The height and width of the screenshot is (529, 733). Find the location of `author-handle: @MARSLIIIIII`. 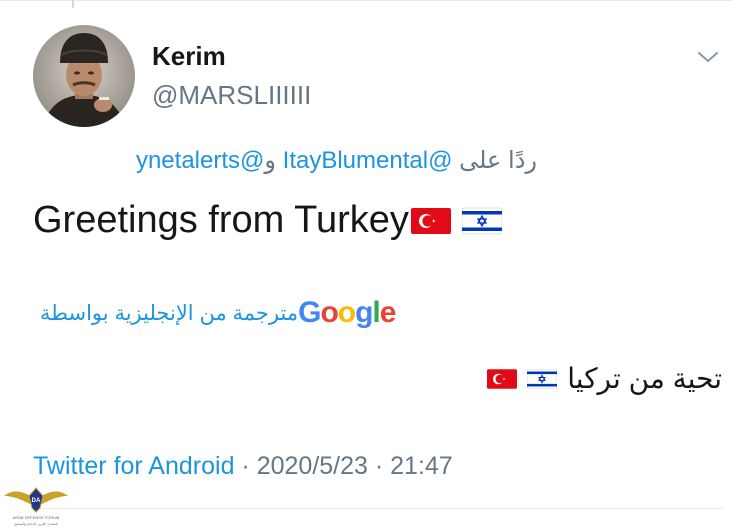

author-handle: @MARSLIIIIII is located at coordinates (231, 95).